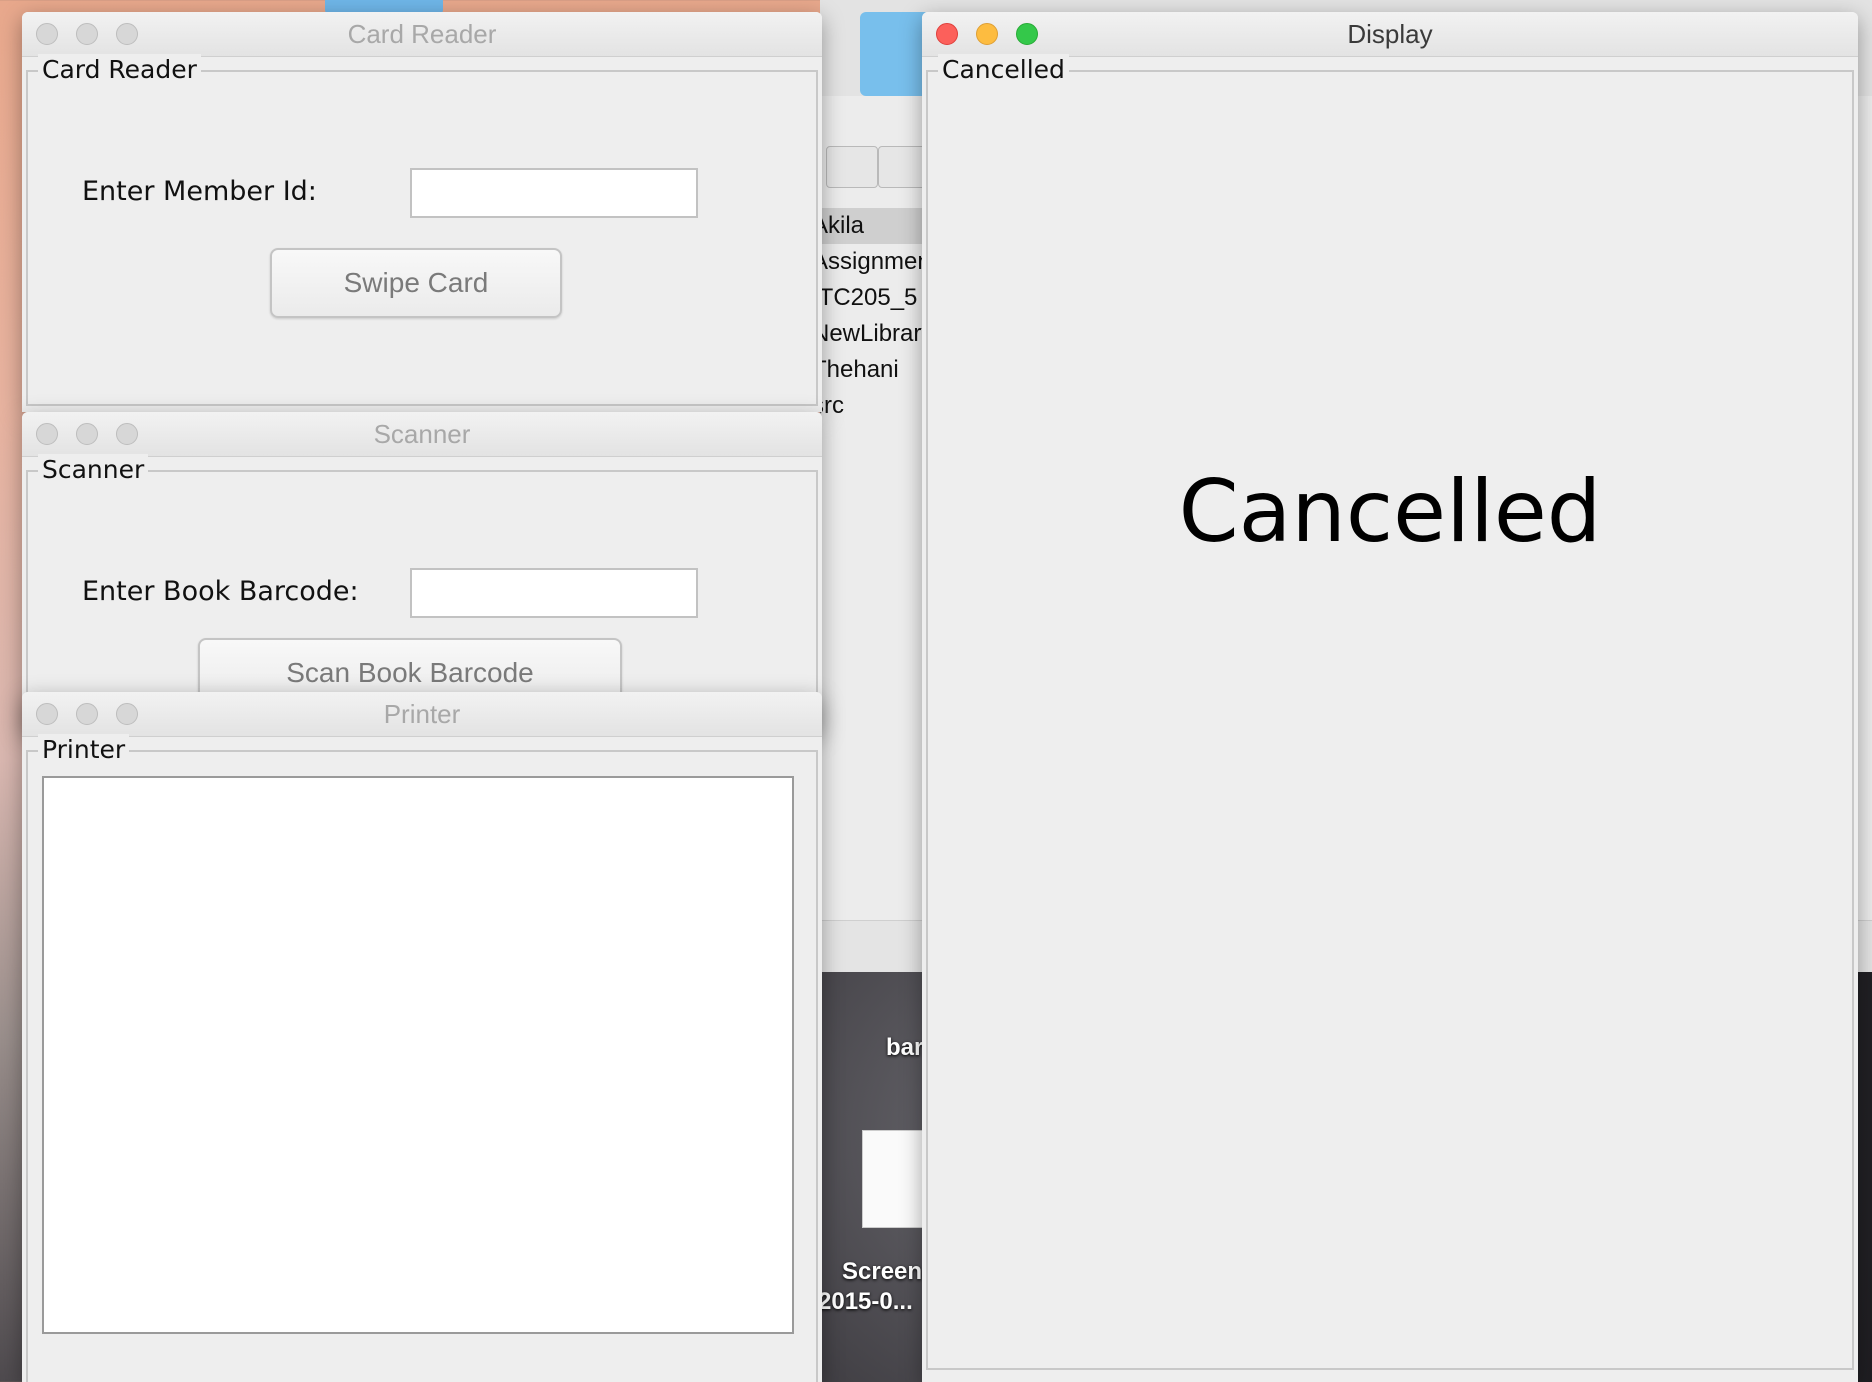 The width and height of the screenshot is (1872, 1382). I want to click on display-message: Cancelled, so click(1390, 512).